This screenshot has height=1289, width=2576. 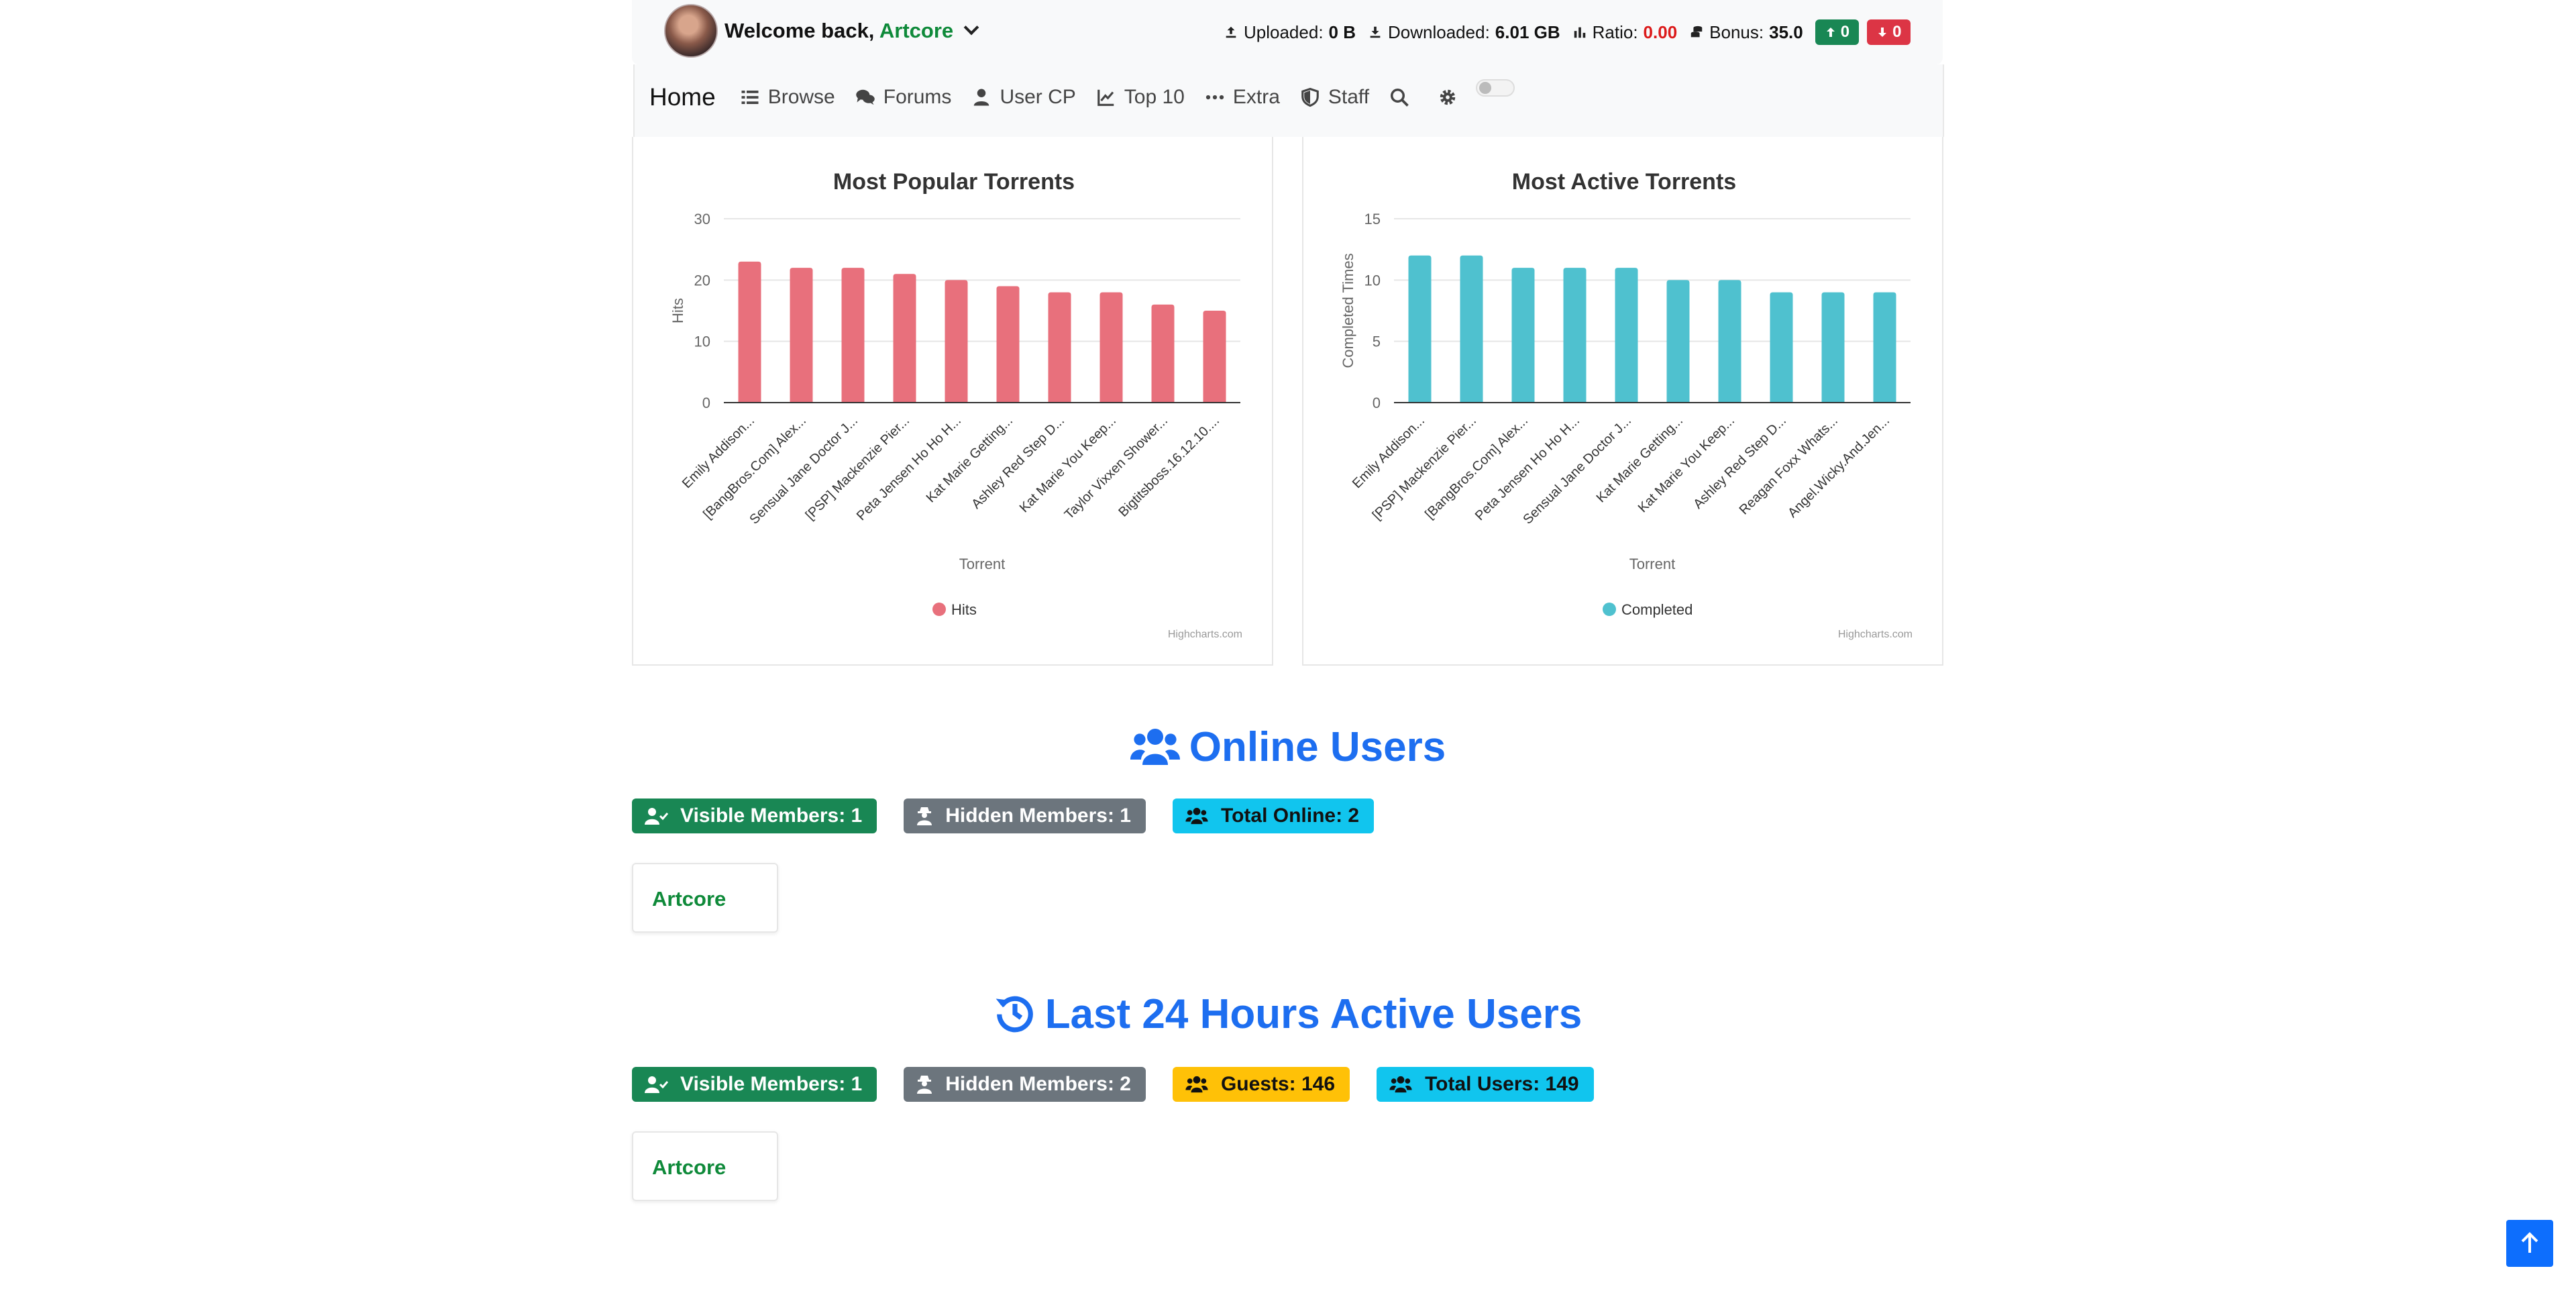 I want to click on welcome-message: Welcome back, Artcore, so click(x=851, y=31).